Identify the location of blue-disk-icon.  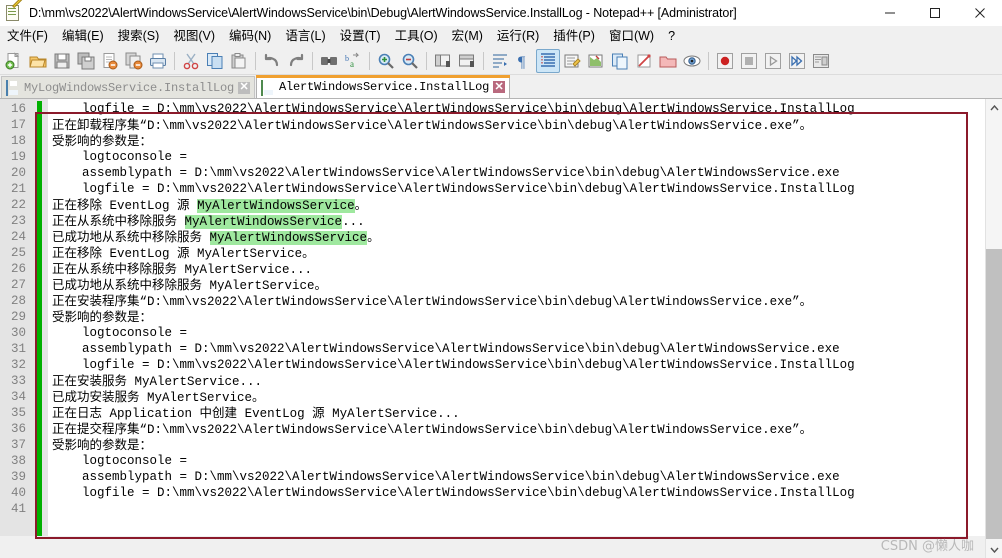
(12, 88).